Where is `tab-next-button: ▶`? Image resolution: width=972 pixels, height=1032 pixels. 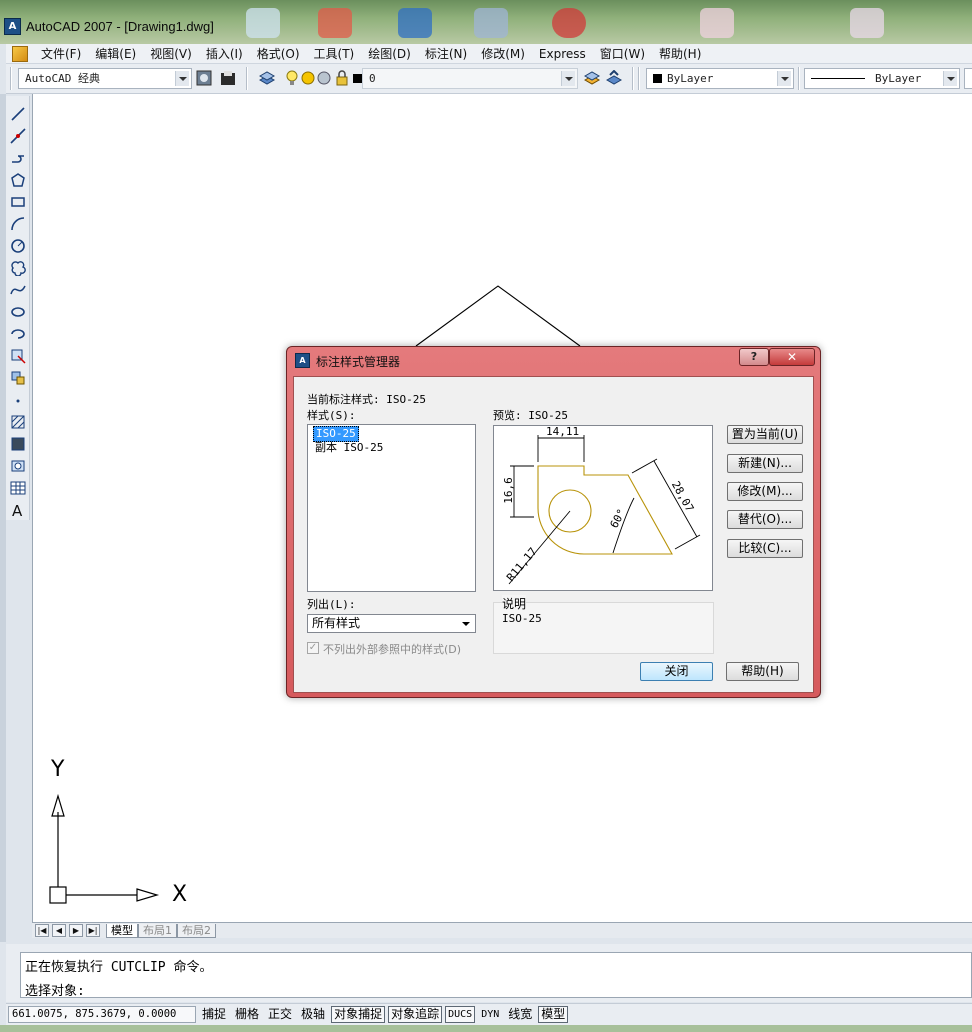 tab-next-button: ▶ is located at coordinates (76, 930).